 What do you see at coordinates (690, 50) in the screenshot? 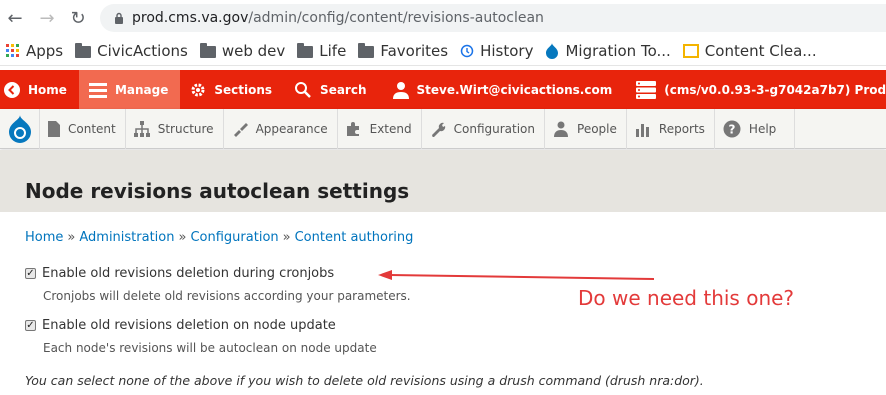
I see `note-icon` at bounding box center [690, 50].